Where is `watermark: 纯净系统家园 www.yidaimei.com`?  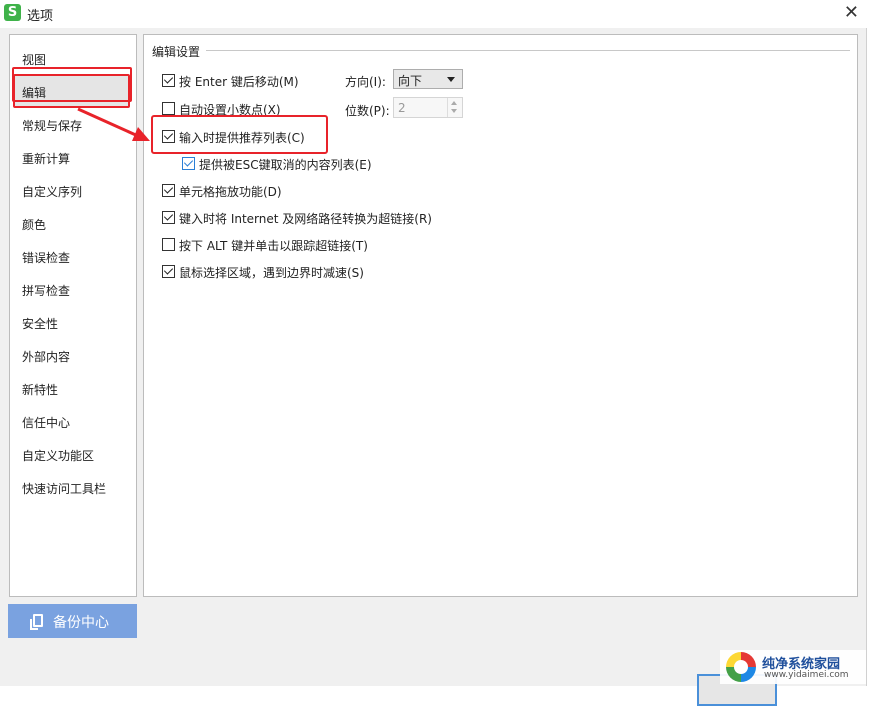
watermark: 纯净系统家园 www.yidaimei.com is located at coordinates (793, 667).